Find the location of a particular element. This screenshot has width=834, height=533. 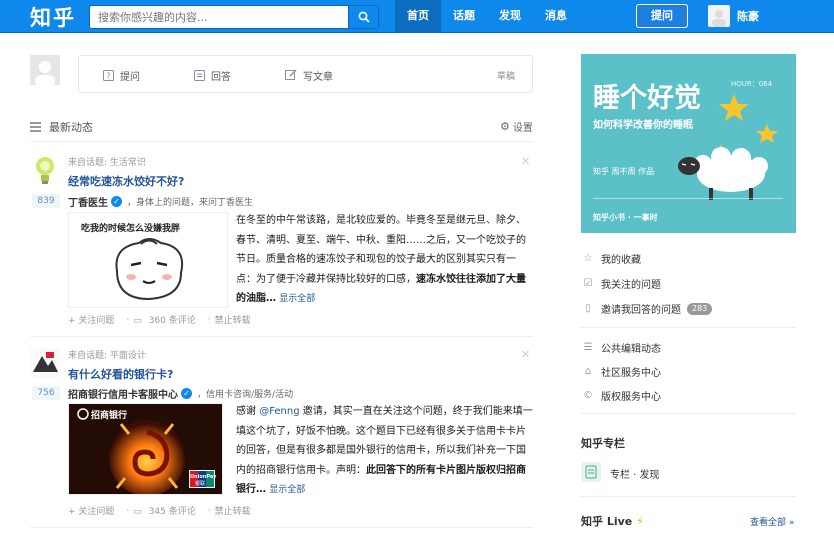

compose-write: 写文章 is located at coordinates (309, 75).